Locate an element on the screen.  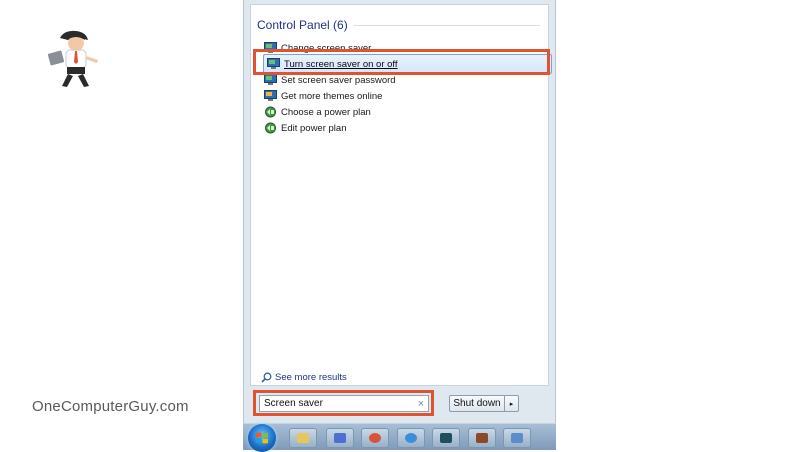
taskbar-app-icon is located at coordinates (482, 438).